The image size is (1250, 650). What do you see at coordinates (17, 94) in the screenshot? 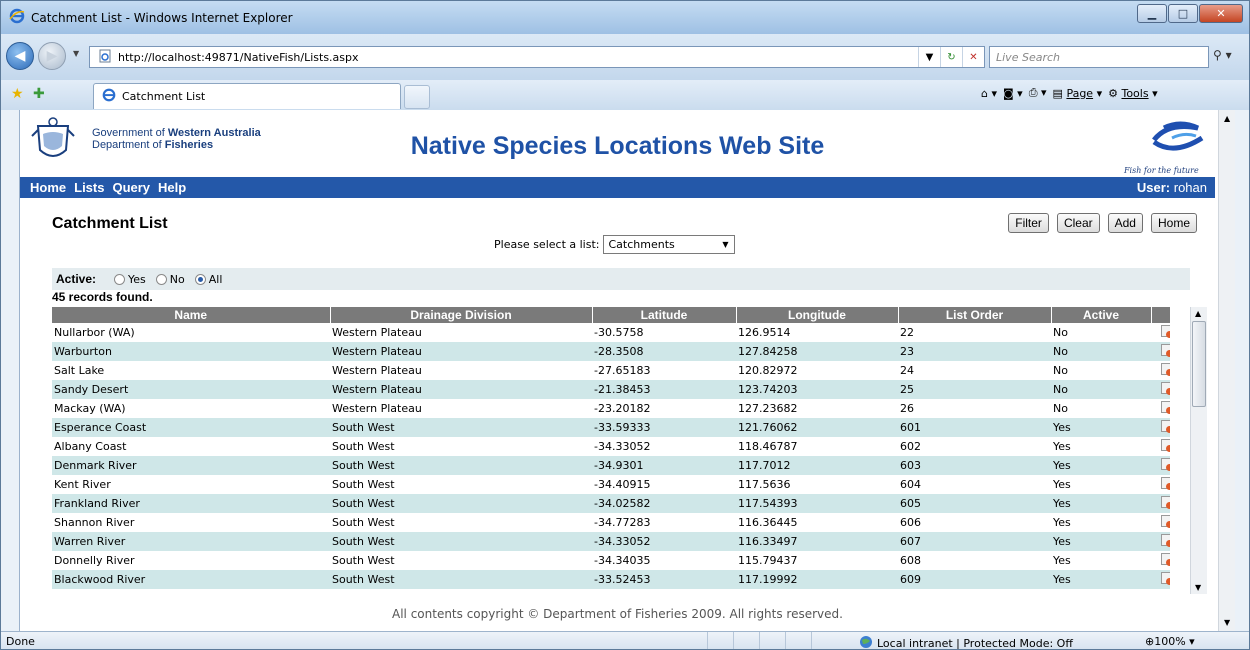
I see `favorites-star-icon: ★` at bounding box center [17, 94].